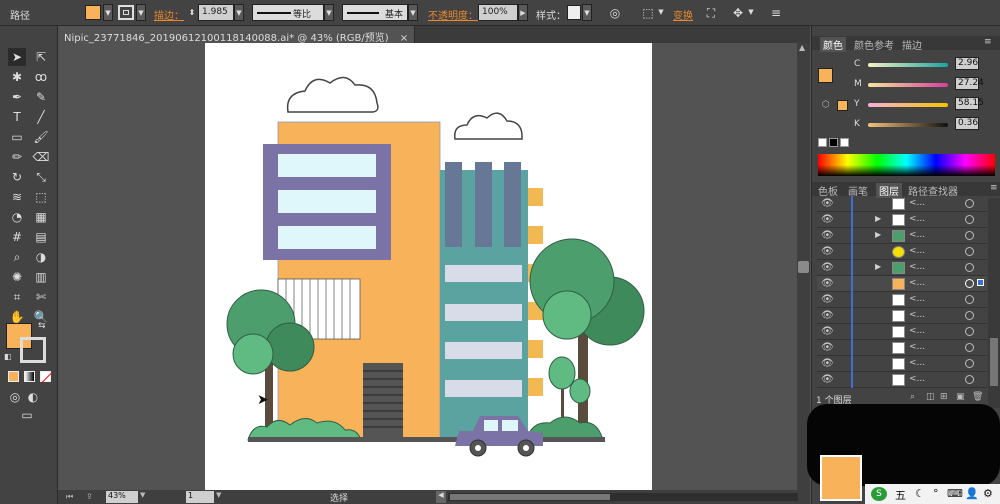 The width and height of the screenshot is (1000, 504). What do you see at coordinates (844, 142) in the screenshot?
I see `white-swatch` at bounding box center [844, 142].